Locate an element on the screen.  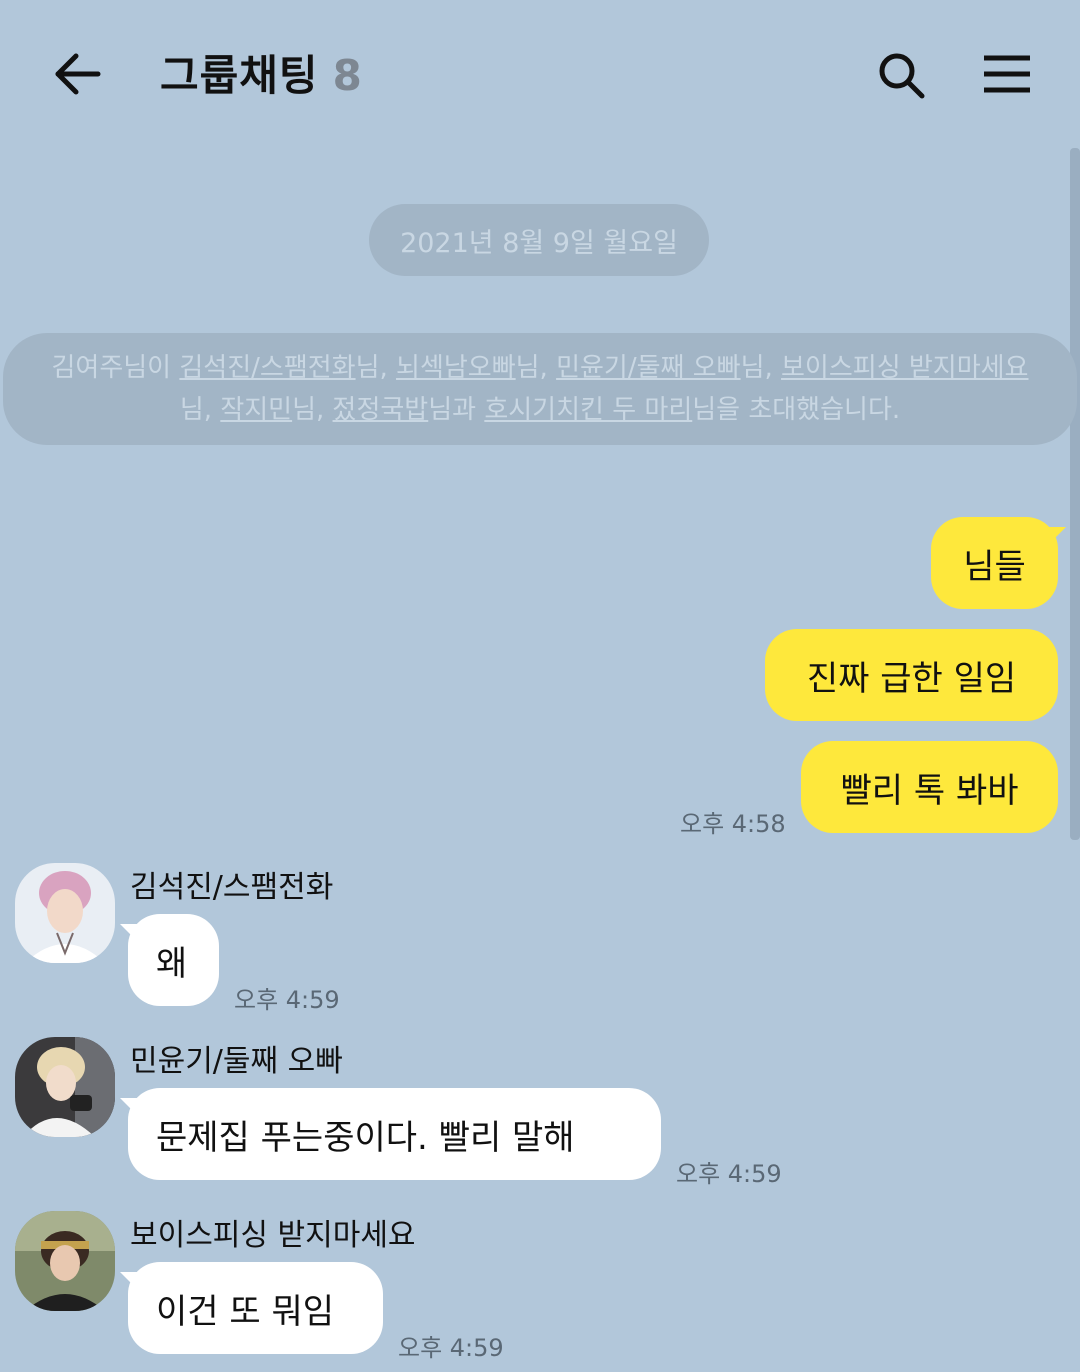
my-message-bubble: 빨리 톡 봐바 is located at coordinates (929, 787).